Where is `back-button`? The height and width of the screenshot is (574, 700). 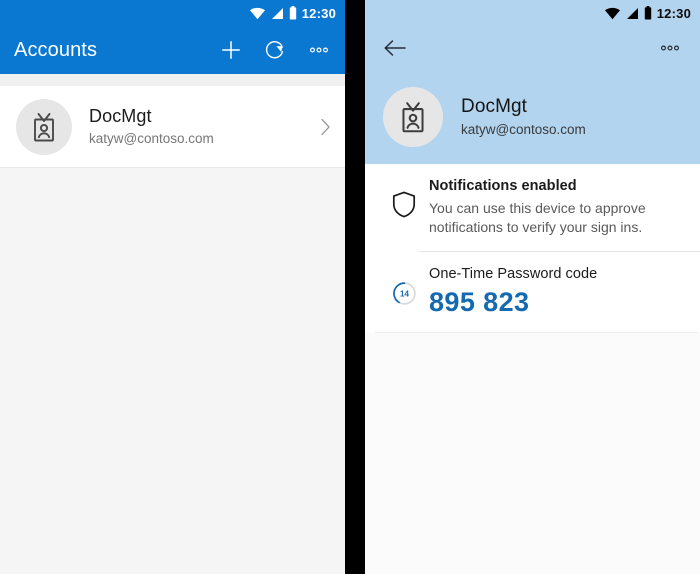
back-button is located at coordinates (395, 48).